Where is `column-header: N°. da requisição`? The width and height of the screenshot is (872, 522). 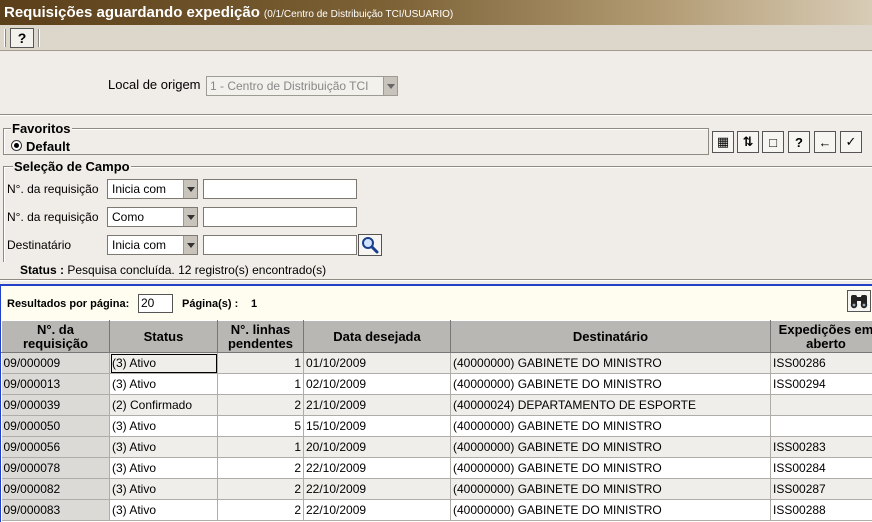
column-header: N°. da requisição is located at coordinates (55, 336).